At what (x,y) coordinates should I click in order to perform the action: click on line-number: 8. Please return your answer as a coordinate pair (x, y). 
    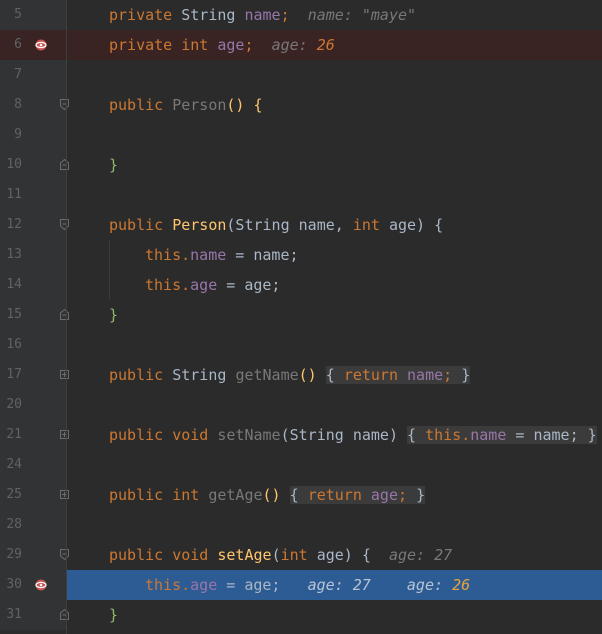
    Looking at the image, I should click on (18, 104).